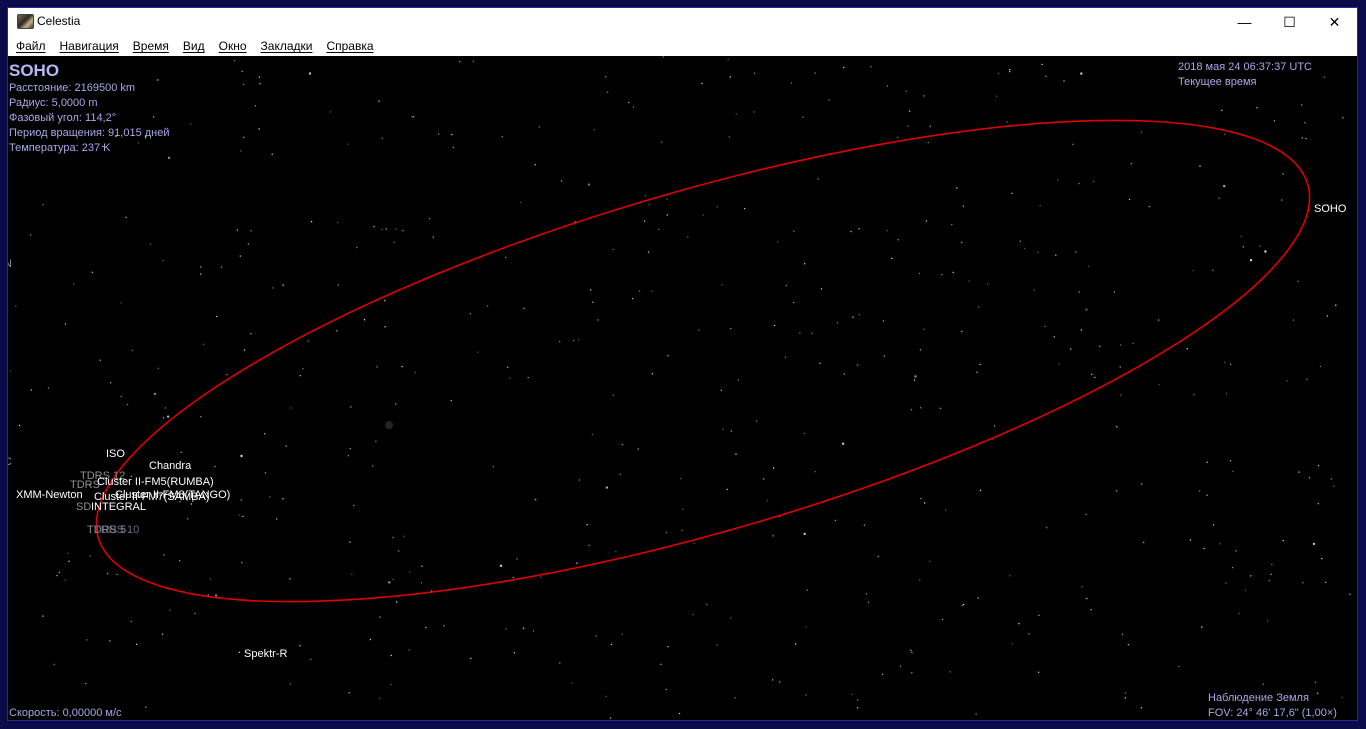 This screenshot has height=729, width=1366. Describe the element at coordinates (30, 46) in the screenshot. I see `menu-file: Файл` at that location.